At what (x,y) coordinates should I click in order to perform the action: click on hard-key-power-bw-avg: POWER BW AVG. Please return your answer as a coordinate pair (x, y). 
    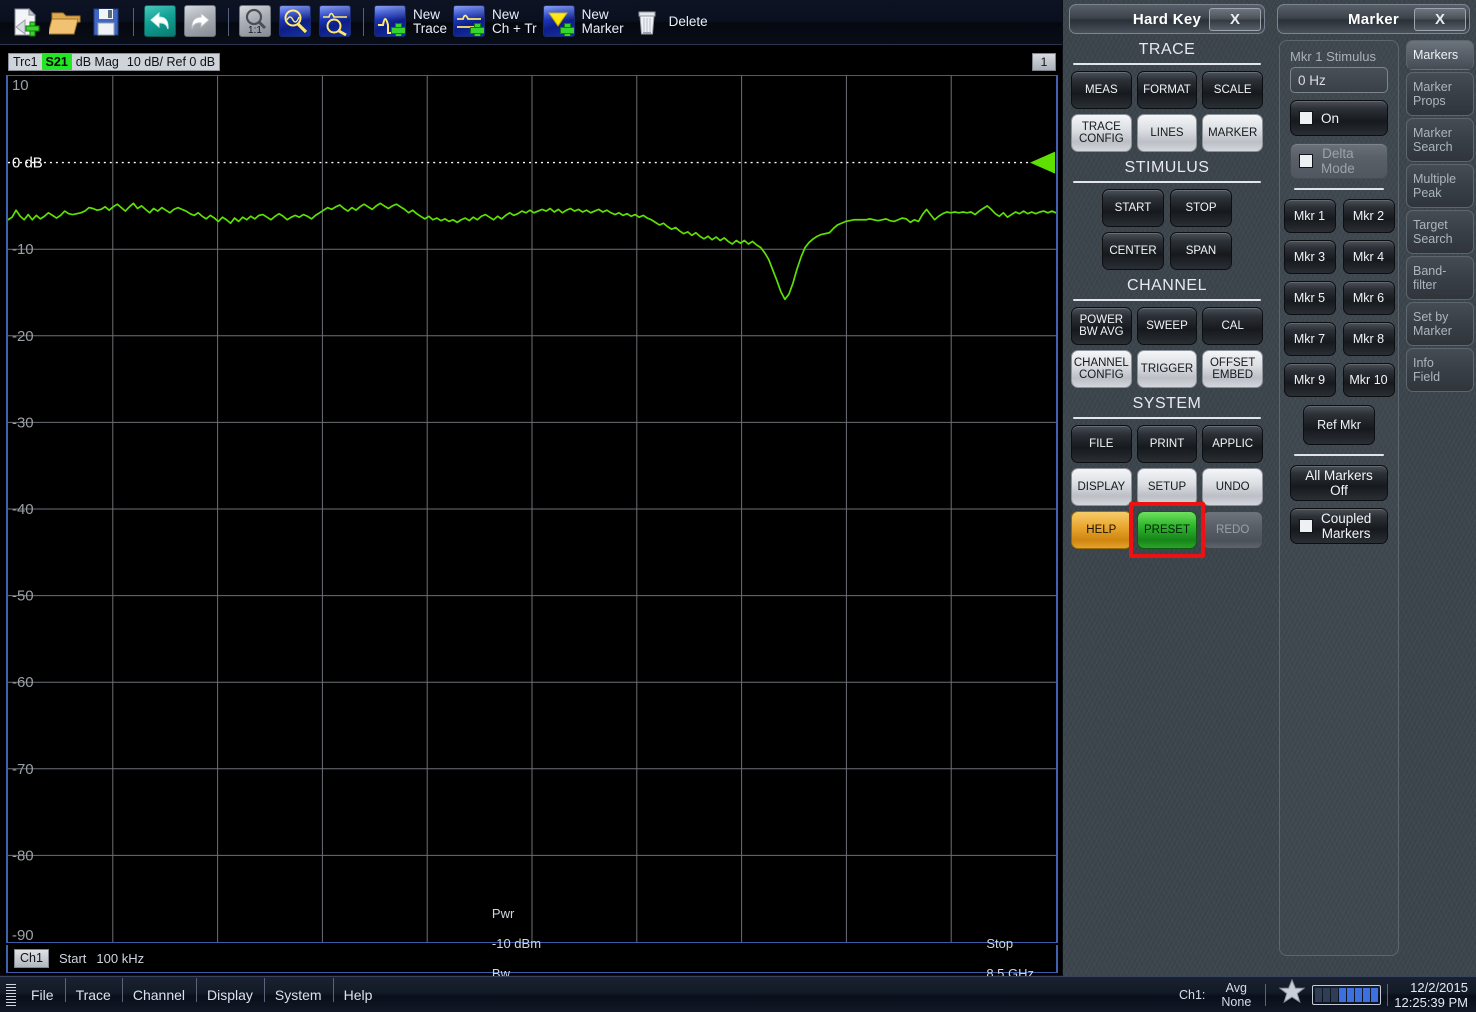
    Looking at the image, I should click on (1101, 326).